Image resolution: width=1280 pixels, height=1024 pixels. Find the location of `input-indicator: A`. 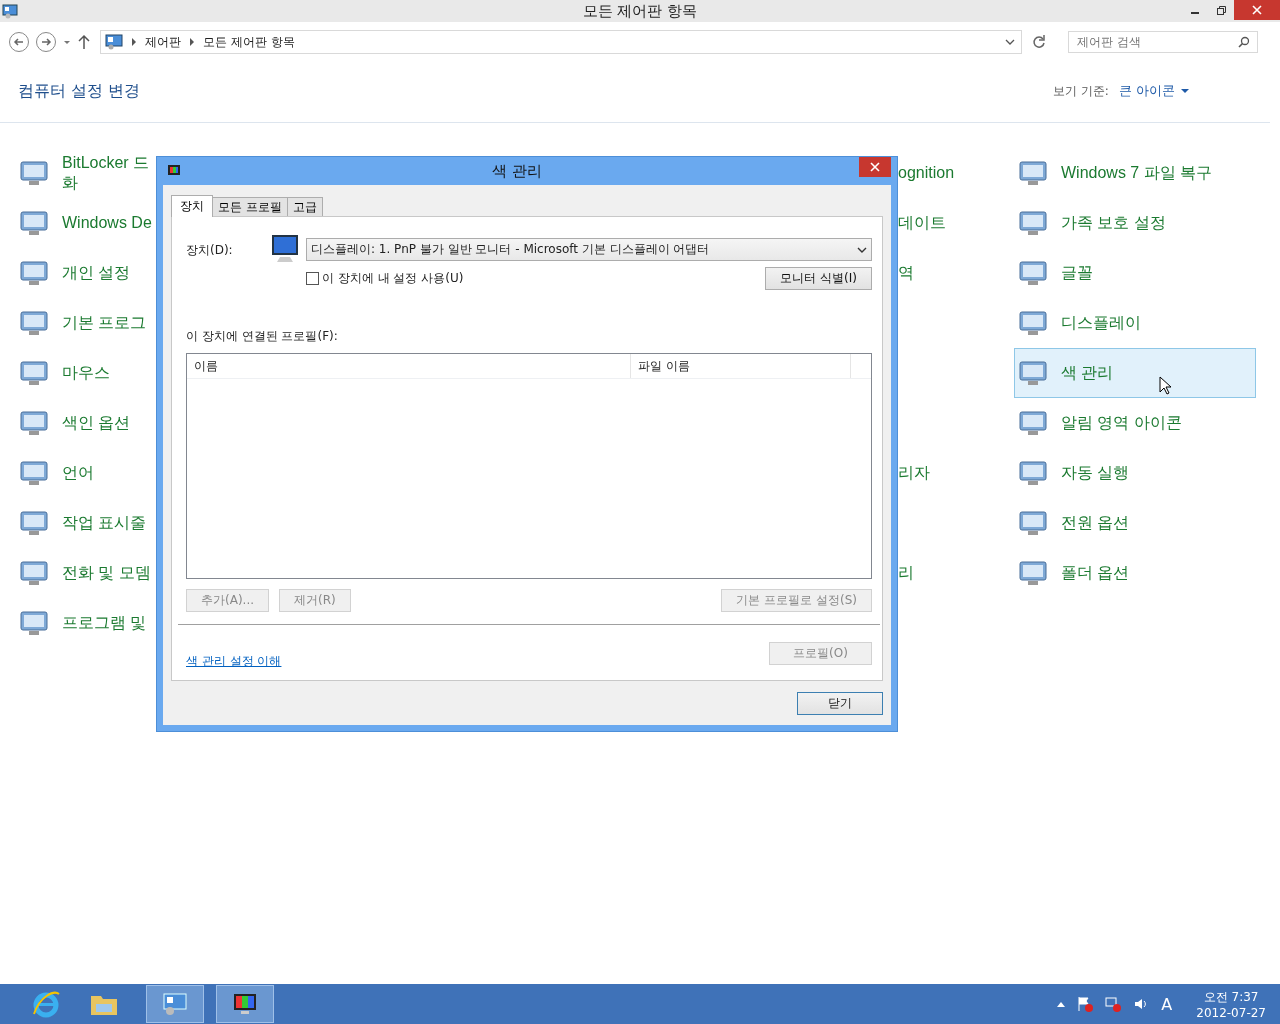

input-indicator: A is located at coordinates (1167, 1004).